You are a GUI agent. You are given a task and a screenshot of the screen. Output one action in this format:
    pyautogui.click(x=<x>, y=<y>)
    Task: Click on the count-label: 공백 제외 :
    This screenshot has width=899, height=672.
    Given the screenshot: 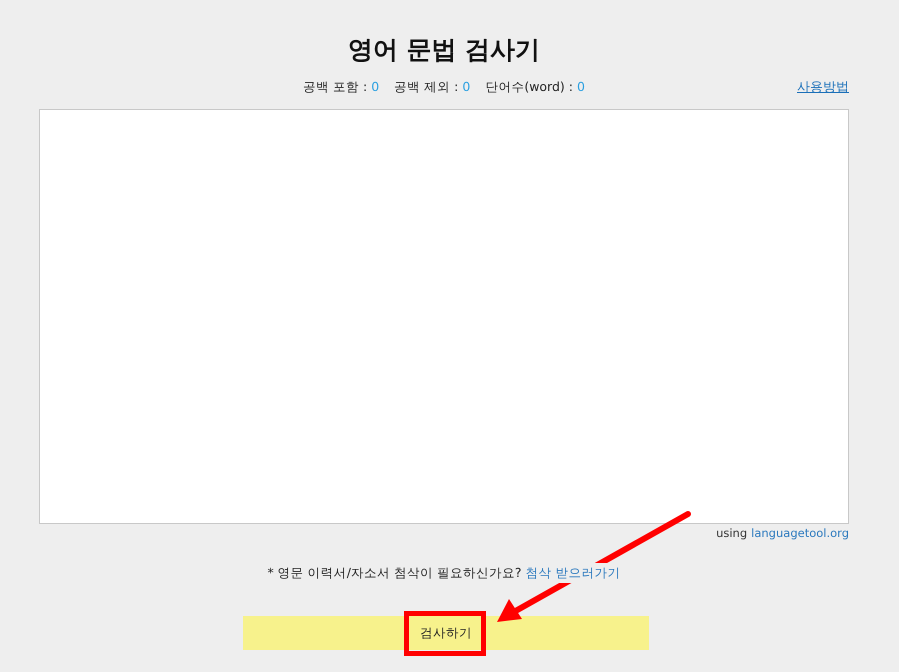 What is the action you would take?
    pyautogui.click(x=426, y=87)
    